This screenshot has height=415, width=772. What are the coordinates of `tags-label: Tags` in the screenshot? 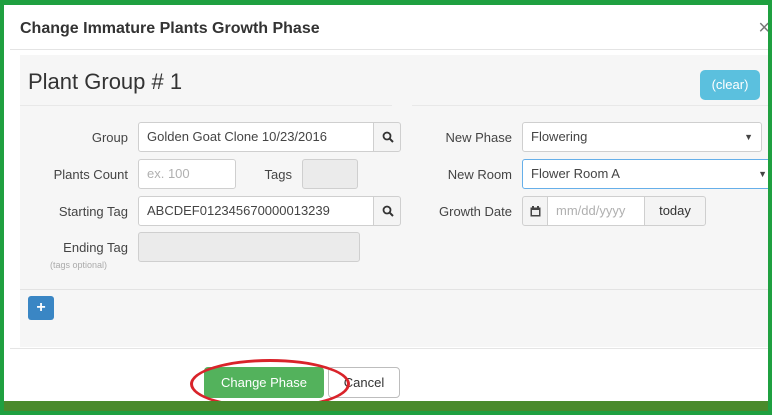 It's located at (278, 174).